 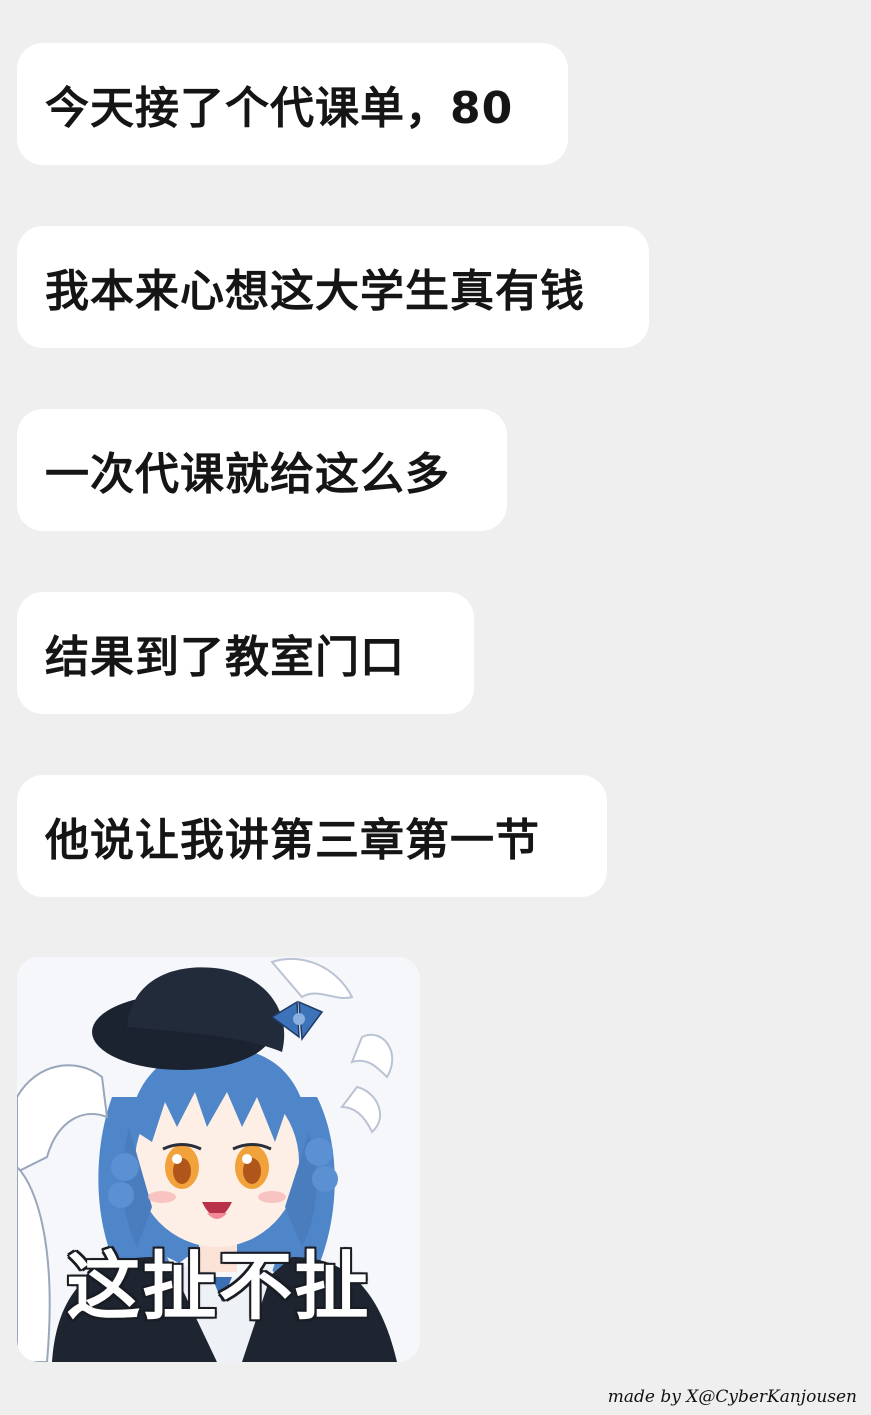 What do you see at coordinates (315, 291) in the screenshot?
I see `message-text: 我本来心想这大学生真有钱` at bounding box center [315, 291].